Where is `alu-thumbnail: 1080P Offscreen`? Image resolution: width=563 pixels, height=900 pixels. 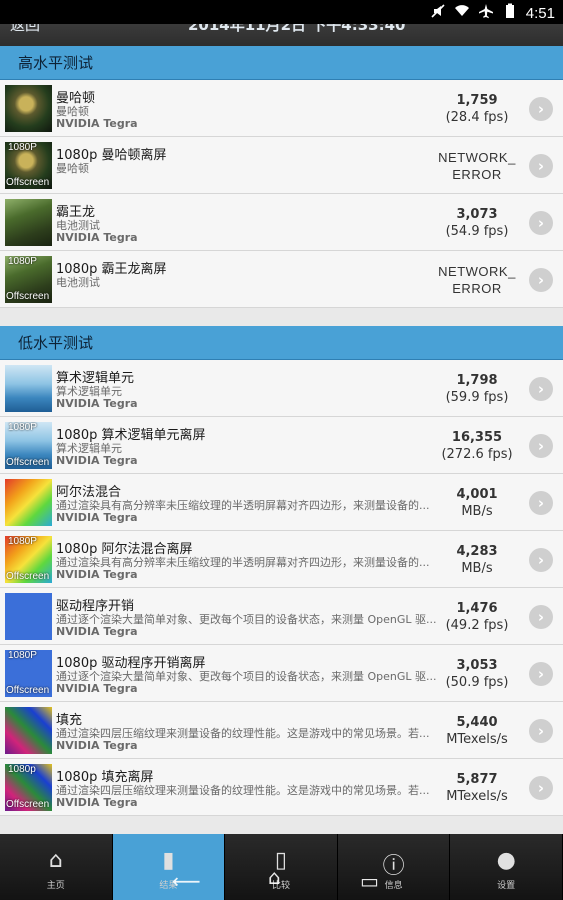
alu-thumbnail: 1080P Offscreen is located at coordinates (28, 445).